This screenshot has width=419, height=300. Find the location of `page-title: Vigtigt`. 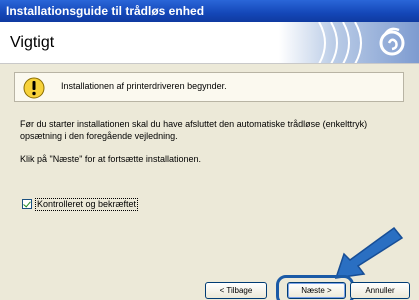

page-title: Vigtigt is located at coordinates (32, 42).